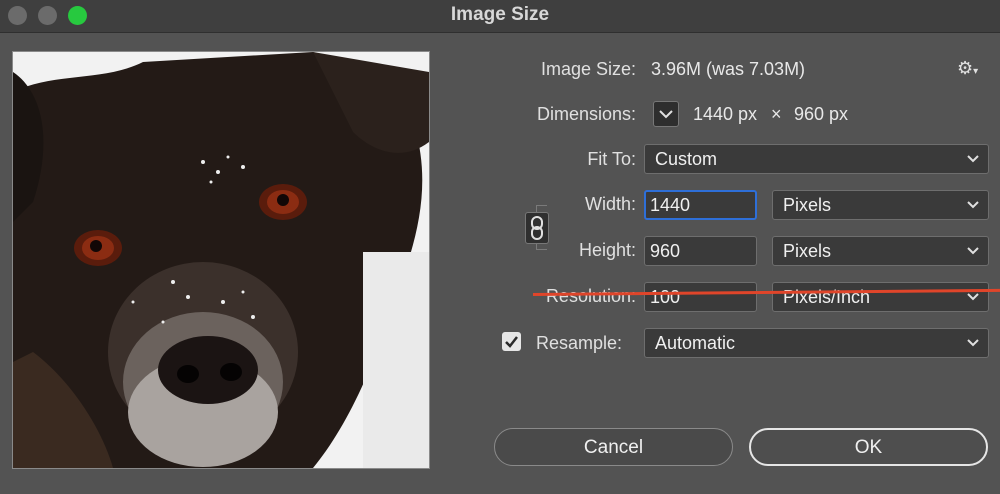 The width and height of the screenshot is (1000, 494). I want to click on title-bar: Image Size, so click(500, 16).